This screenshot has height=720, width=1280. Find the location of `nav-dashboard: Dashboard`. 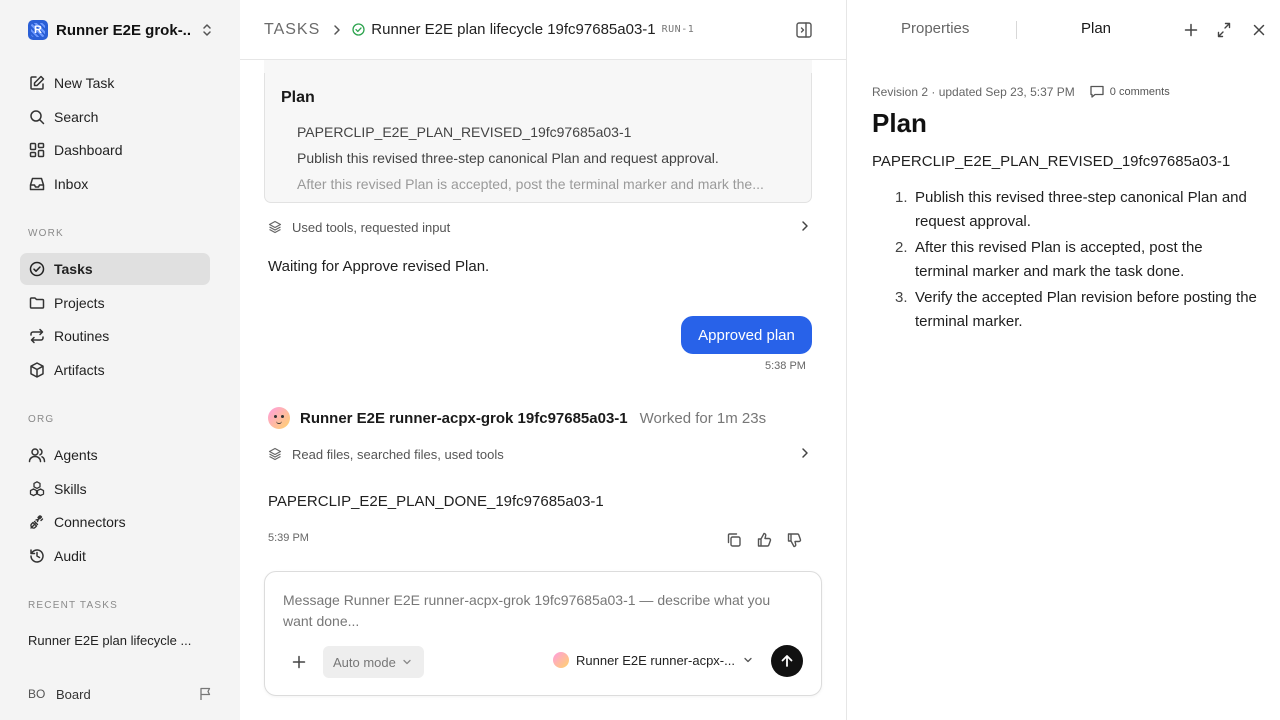

nav-dashboard: Dashboard is located at coordinates (115, 150).